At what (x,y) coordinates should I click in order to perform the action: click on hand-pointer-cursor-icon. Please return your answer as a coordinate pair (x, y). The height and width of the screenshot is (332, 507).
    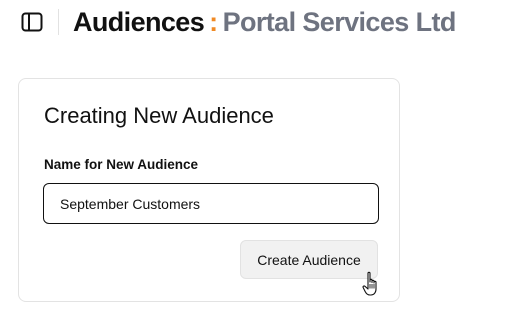
    Looking at the image, I should click on (369, 283).